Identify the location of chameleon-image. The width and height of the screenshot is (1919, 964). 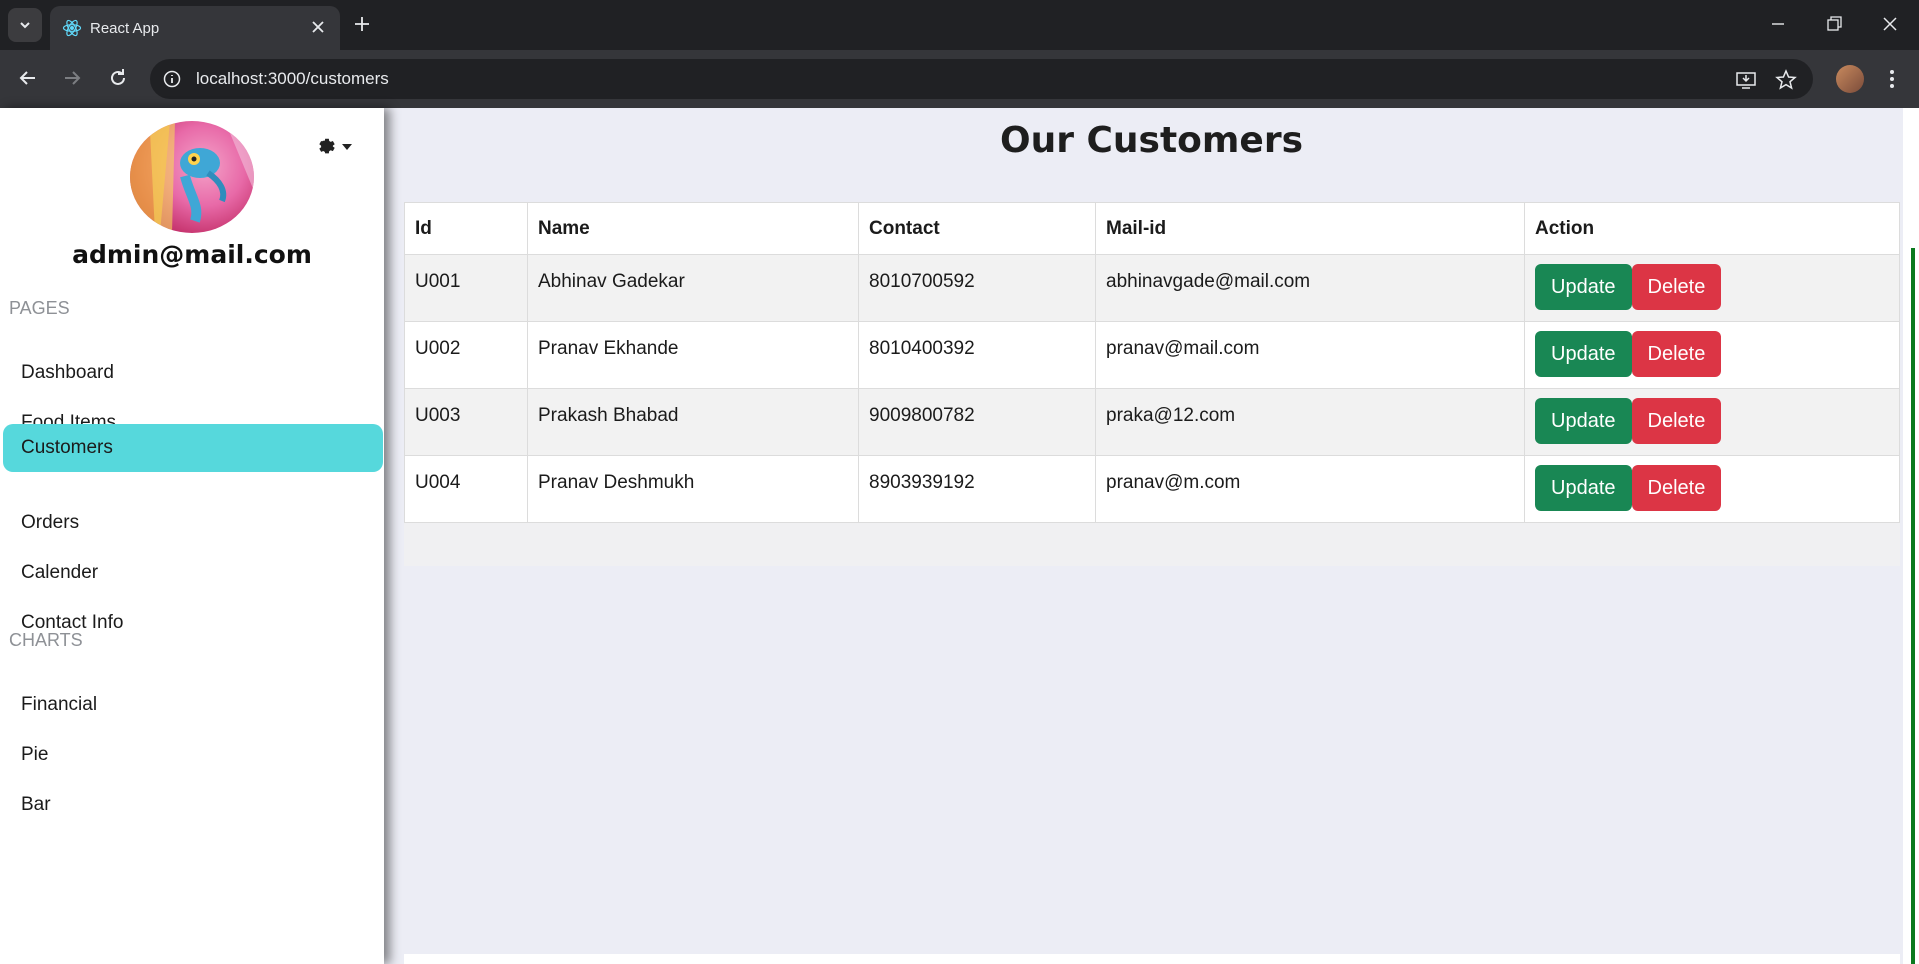
(192, 177).